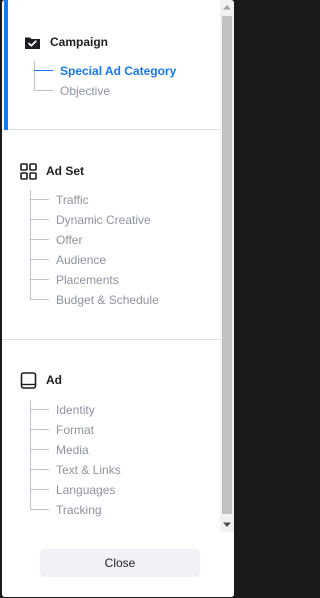 The width and height of the screenshot is (320, 598). Describe the element at coordinates (65, 171) in the screenshot. I see `ad-set-title: Ad Set` at that location.